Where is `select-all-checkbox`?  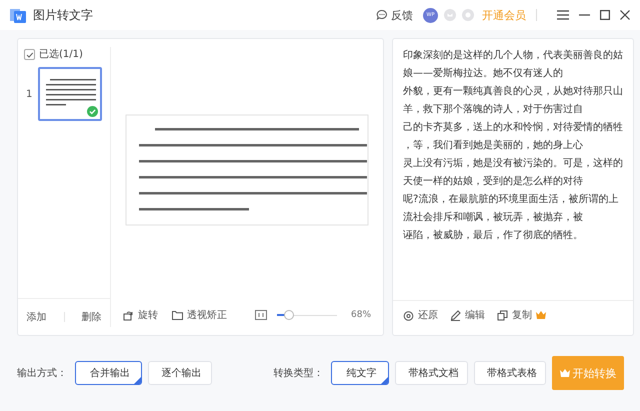
select-all-checkbox is located at coordinates (29, 54).